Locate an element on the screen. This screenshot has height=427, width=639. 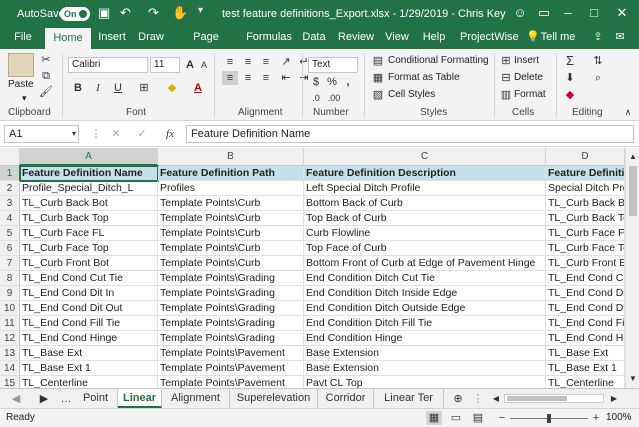
minimize-icon: – is located at coordinates (568, 13).